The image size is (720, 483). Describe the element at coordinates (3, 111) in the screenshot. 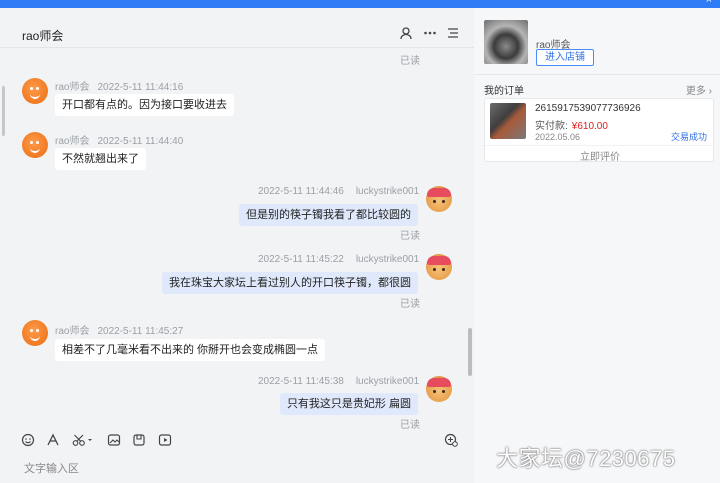

I see `scrollbar-left` at that location.